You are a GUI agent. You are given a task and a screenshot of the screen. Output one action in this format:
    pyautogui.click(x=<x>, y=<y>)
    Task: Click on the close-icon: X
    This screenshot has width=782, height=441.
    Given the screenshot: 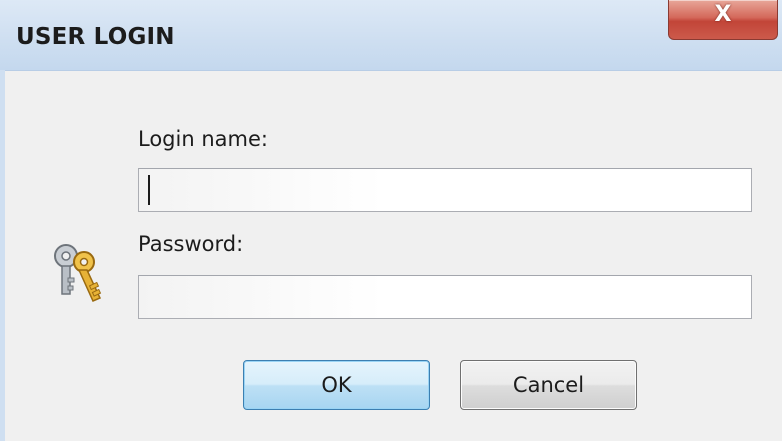 What is the action you would take?
    pyautogui.click(x=723, y=14)
    